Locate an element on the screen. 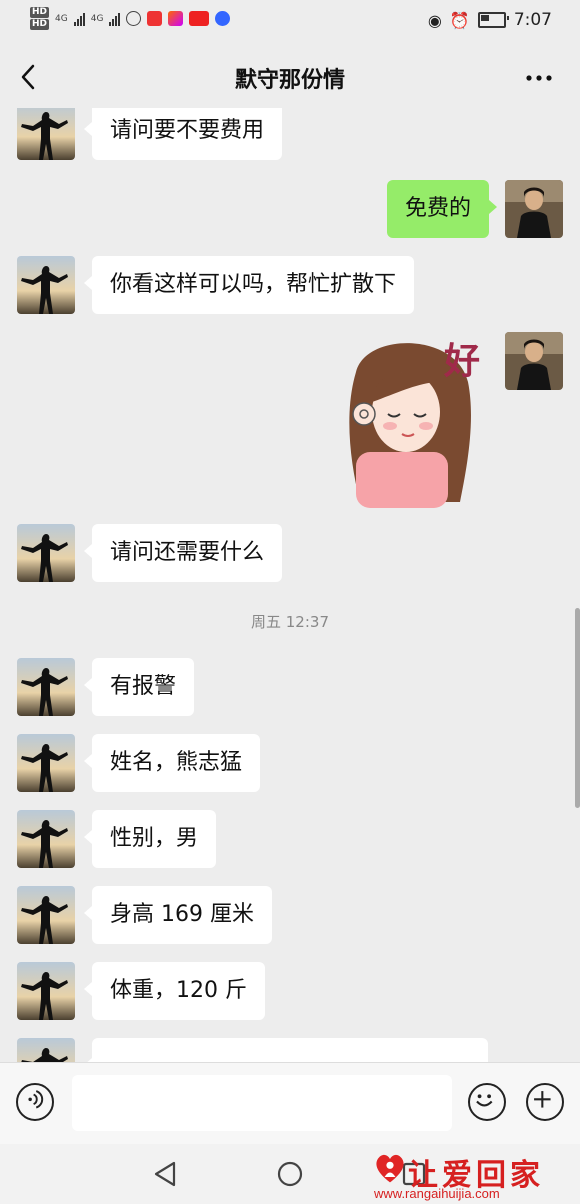 The width and height of the screenshot is (580, 1204). heart-logo-icon is located at coordinates (390, 1168).